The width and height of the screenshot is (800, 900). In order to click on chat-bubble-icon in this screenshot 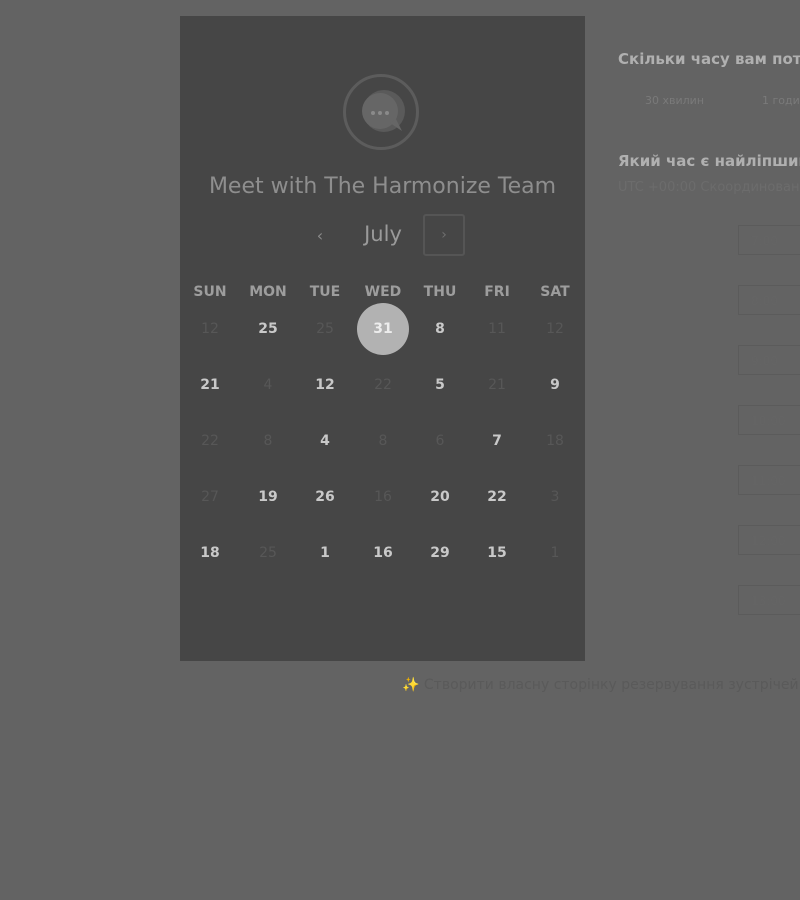, I will do `click(383, 111)`.